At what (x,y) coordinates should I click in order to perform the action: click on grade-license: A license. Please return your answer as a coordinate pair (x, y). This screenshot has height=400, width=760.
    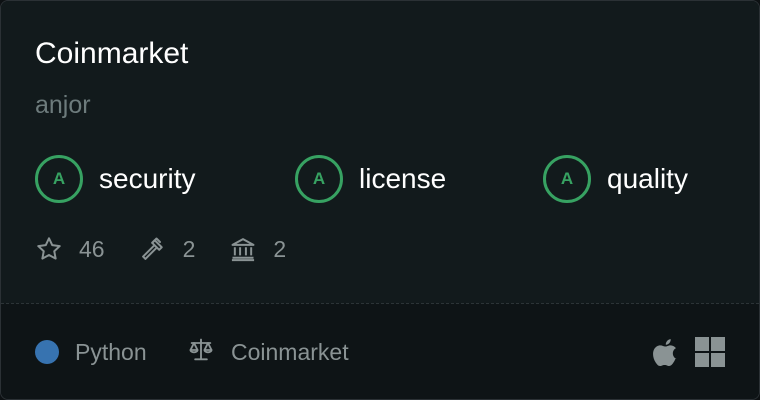
    Looking at the image, I should click on (370, 179).